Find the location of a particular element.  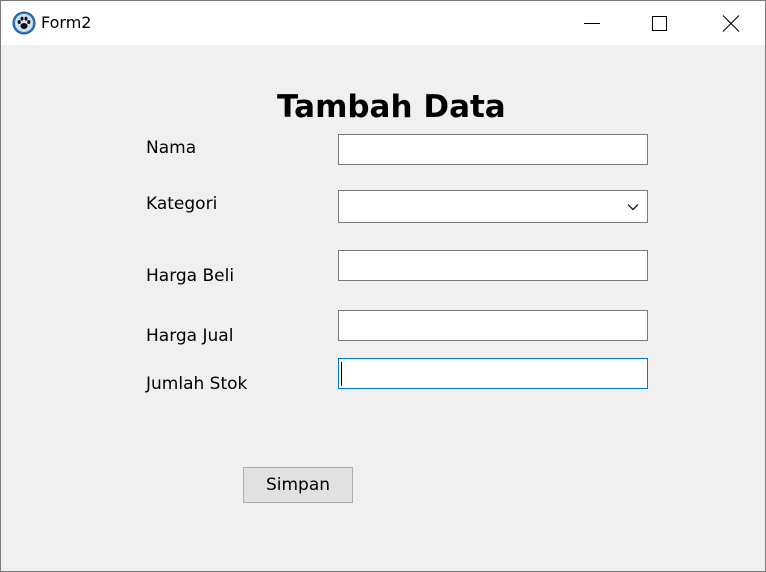

kategori-dropdown is located at coordinates (493, 206).